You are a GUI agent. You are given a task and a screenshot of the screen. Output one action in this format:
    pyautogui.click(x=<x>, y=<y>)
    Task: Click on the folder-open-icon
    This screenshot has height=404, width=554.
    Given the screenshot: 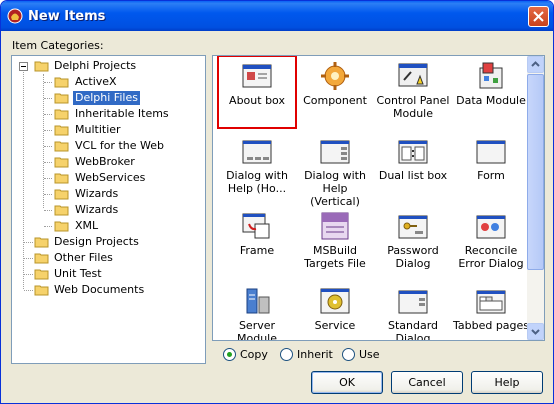 What is the action you would take?
    pyautogui.click(x=61, y=98)
    